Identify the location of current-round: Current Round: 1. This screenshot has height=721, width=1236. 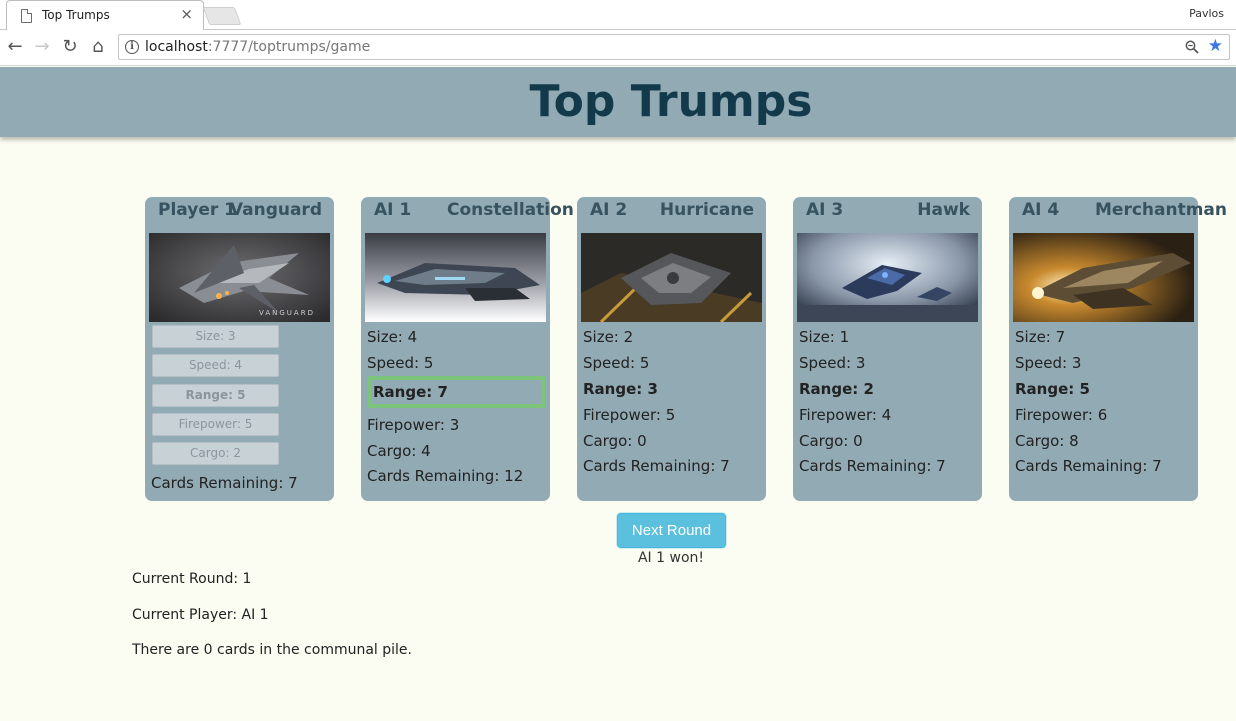
(192, 579).